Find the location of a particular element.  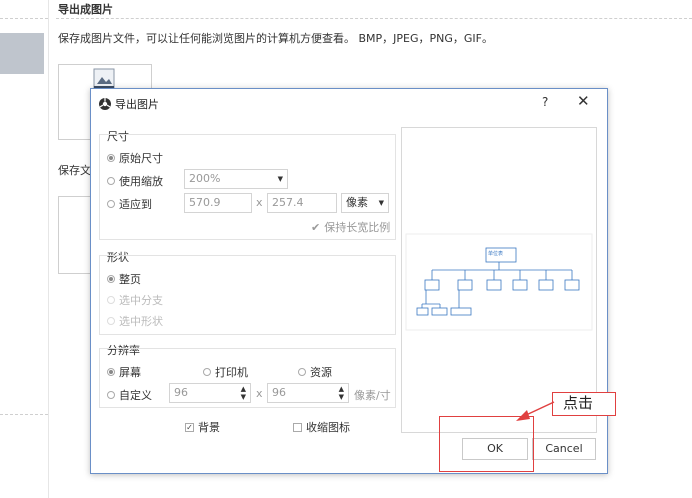

radio-printer: 打印机 is located at coordinates (225, 372).